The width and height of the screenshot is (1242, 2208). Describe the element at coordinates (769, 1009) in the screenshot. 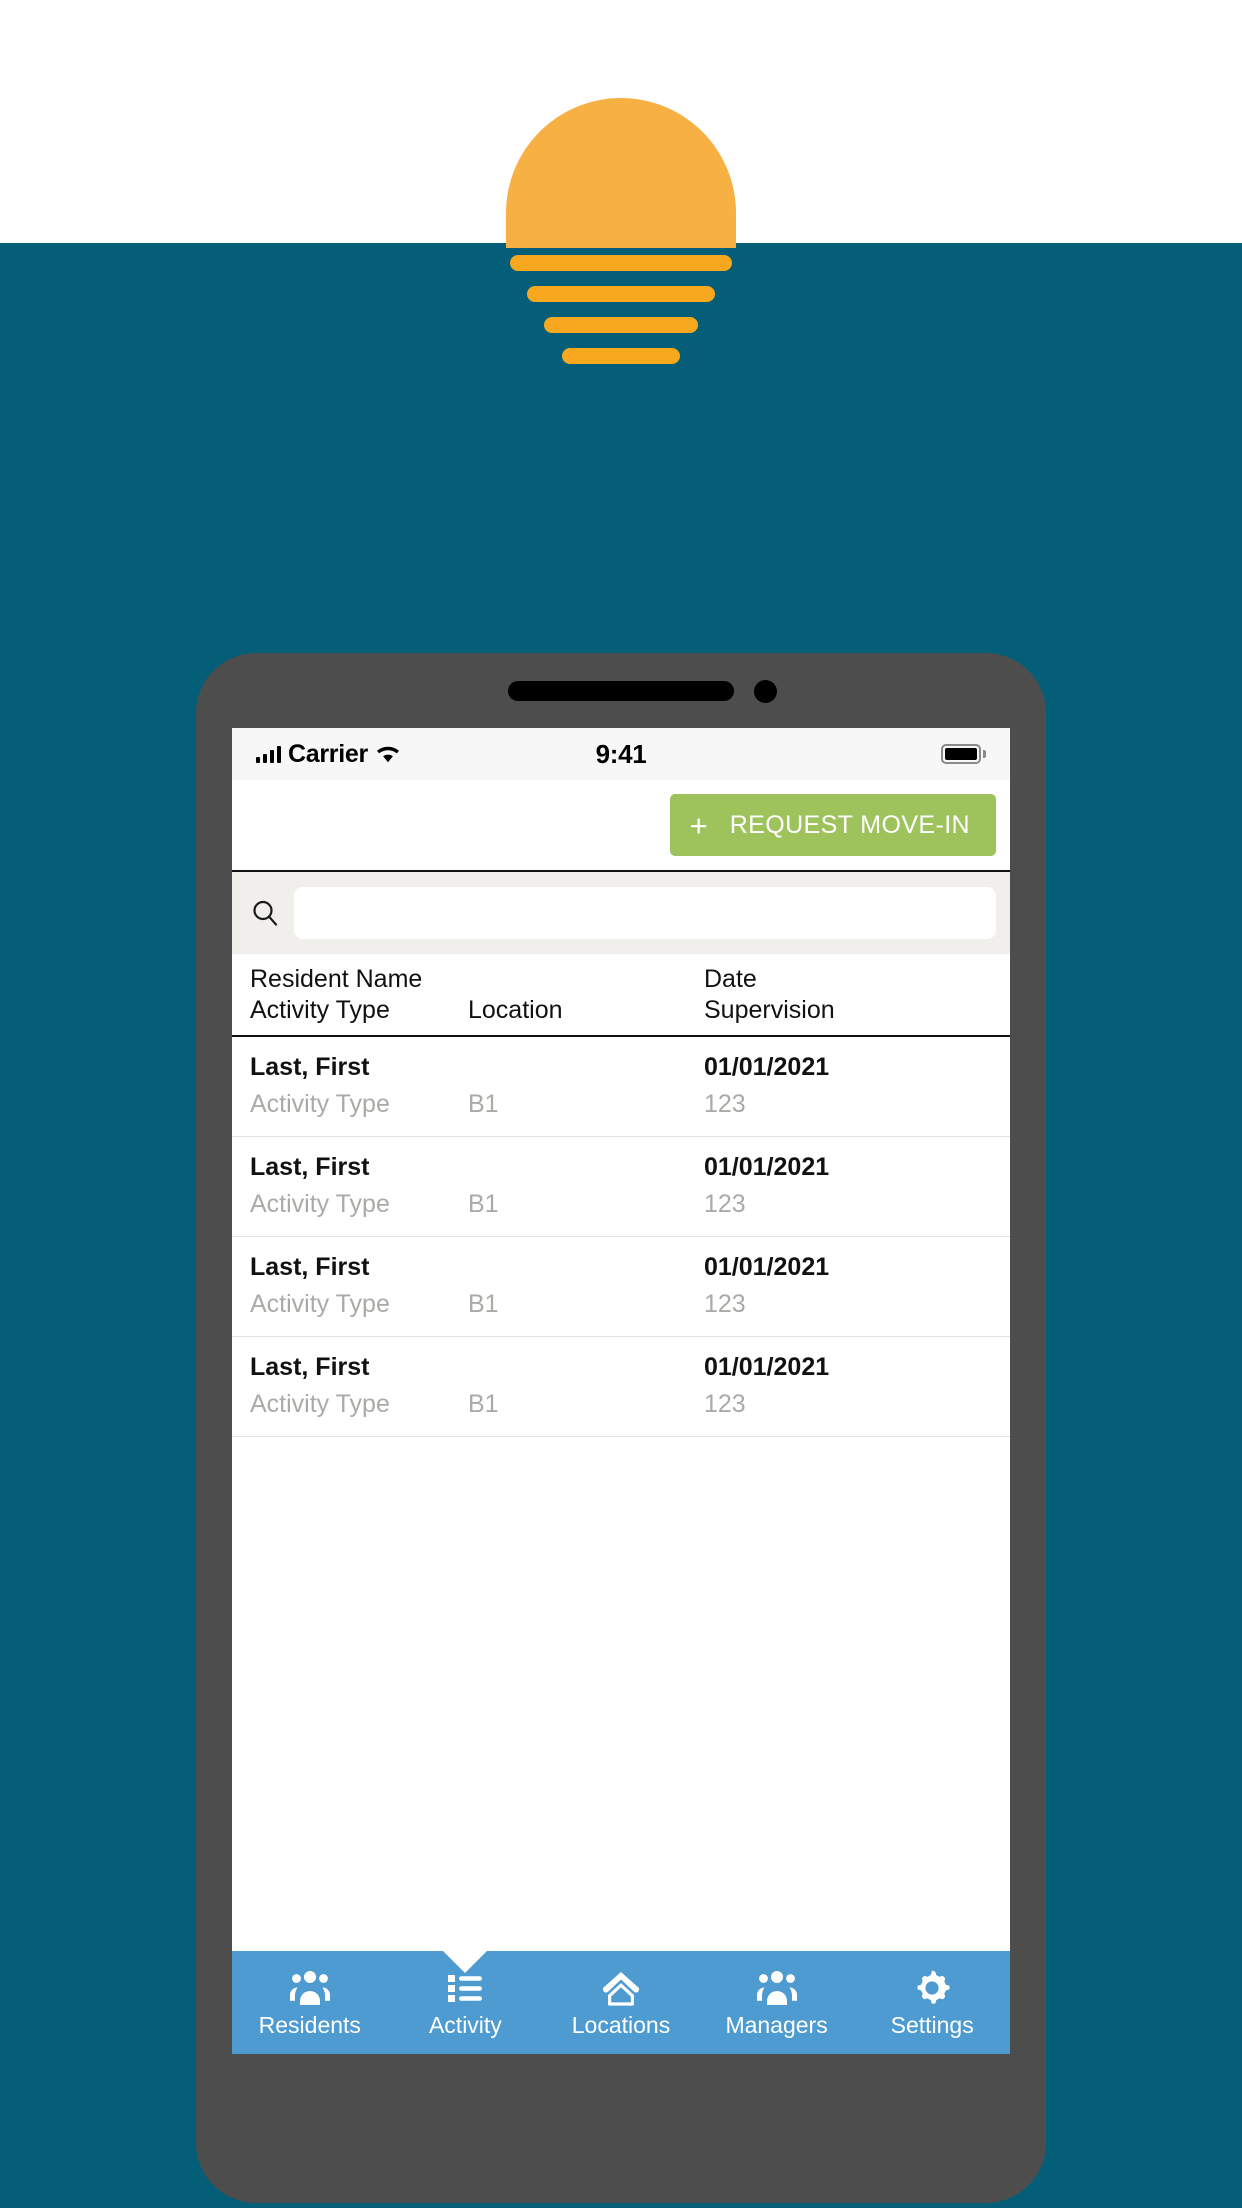

I see `header-supervision: Supervision` at that location.